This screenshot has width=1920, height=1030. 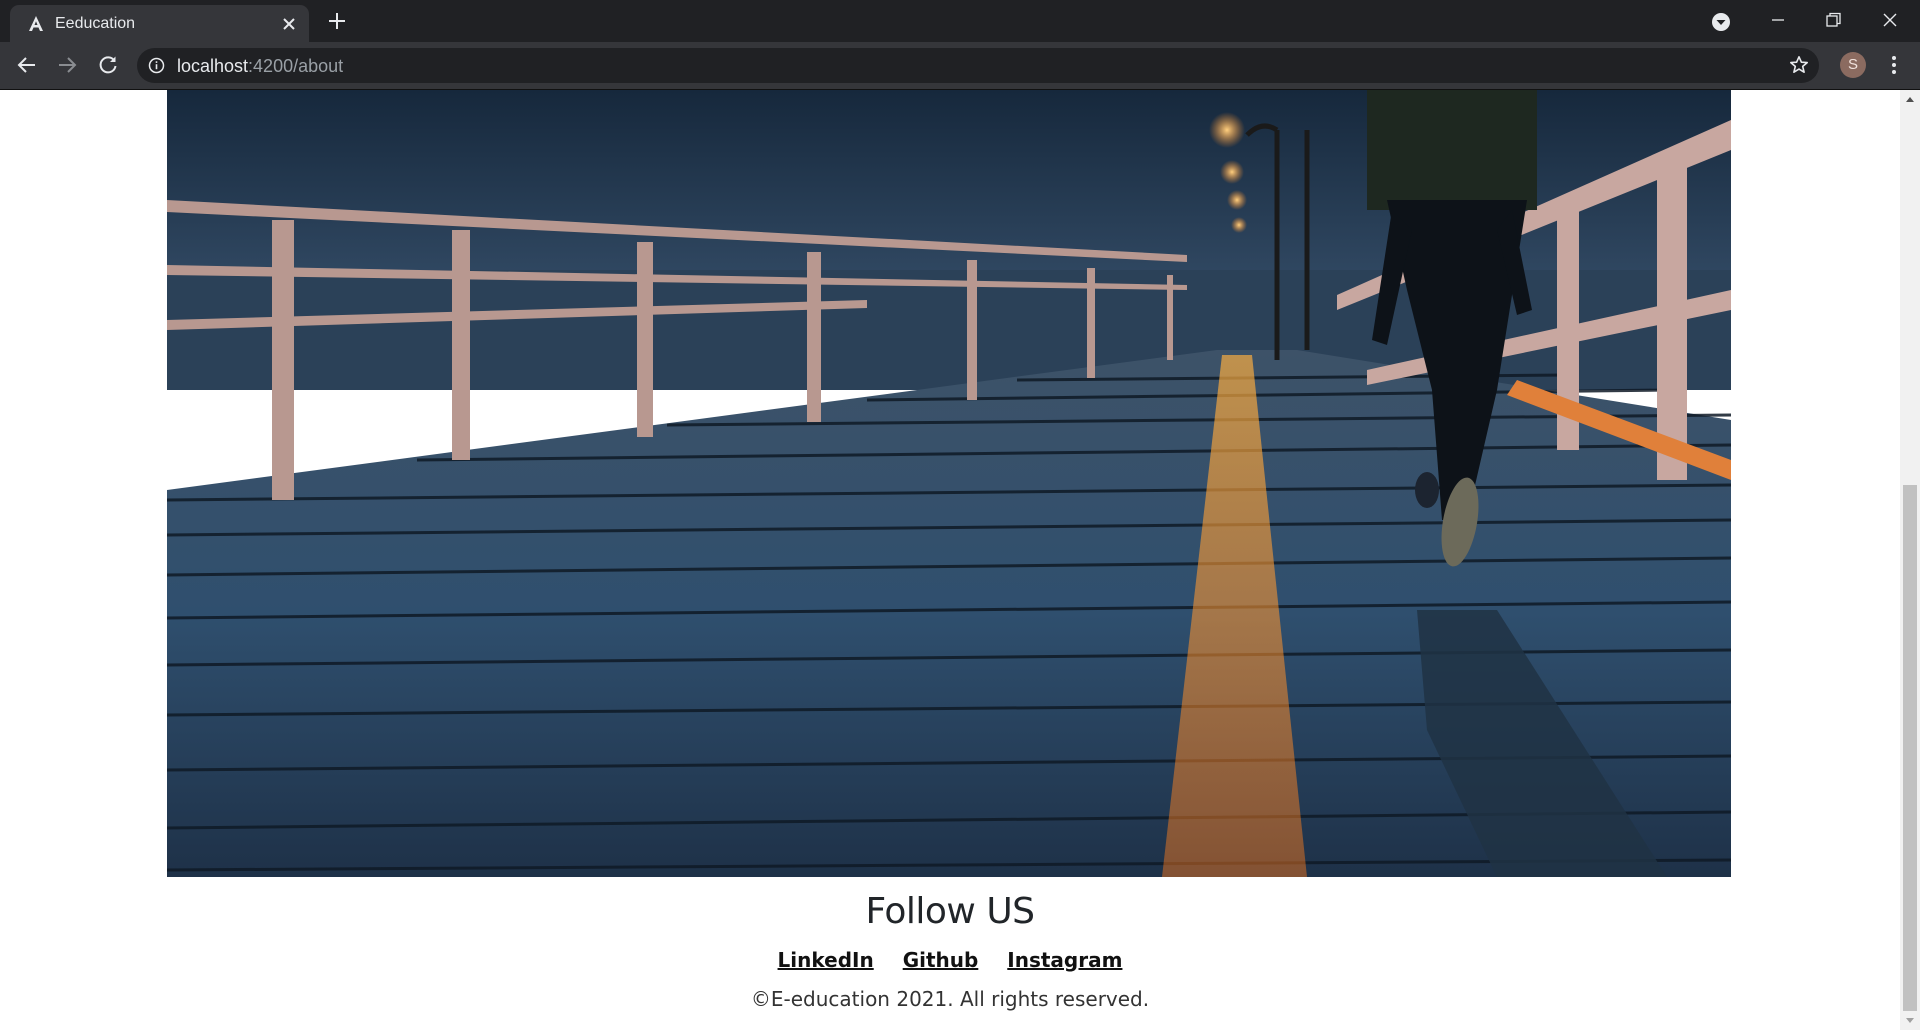 I want to click on copyright-text: ©E-education 2021. All rights reserved., so click(x=950, y=999).